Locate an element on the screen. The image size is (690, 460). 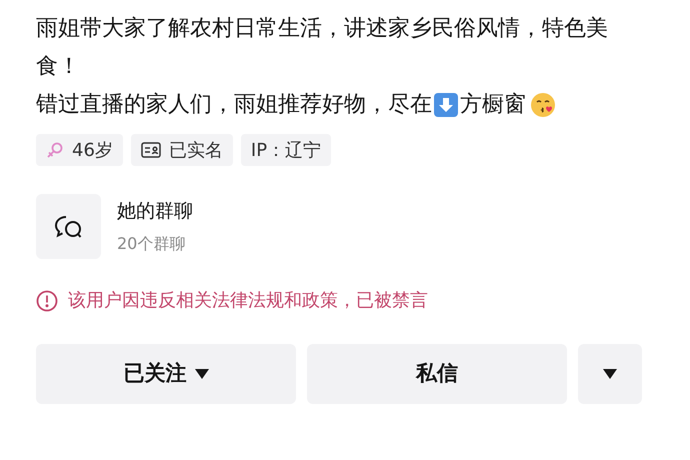
bio-text: 错过直播的家人们，雨姐推荐好物，尽在 is located at coordinates (234, 105).